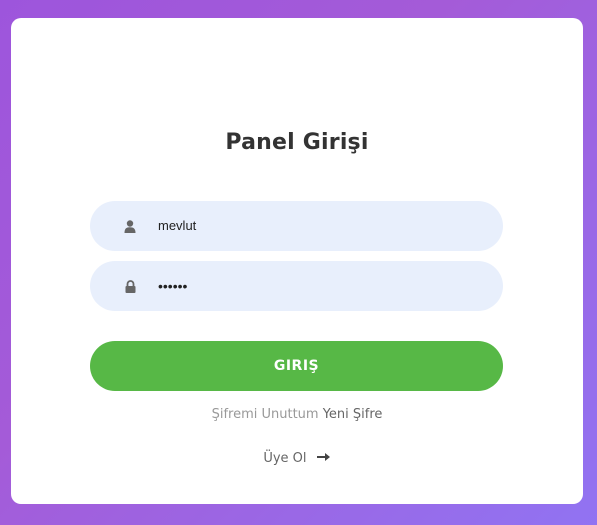 This screenshot has height=525, width=597. I want to click on lock-icon, so click(130, 286).